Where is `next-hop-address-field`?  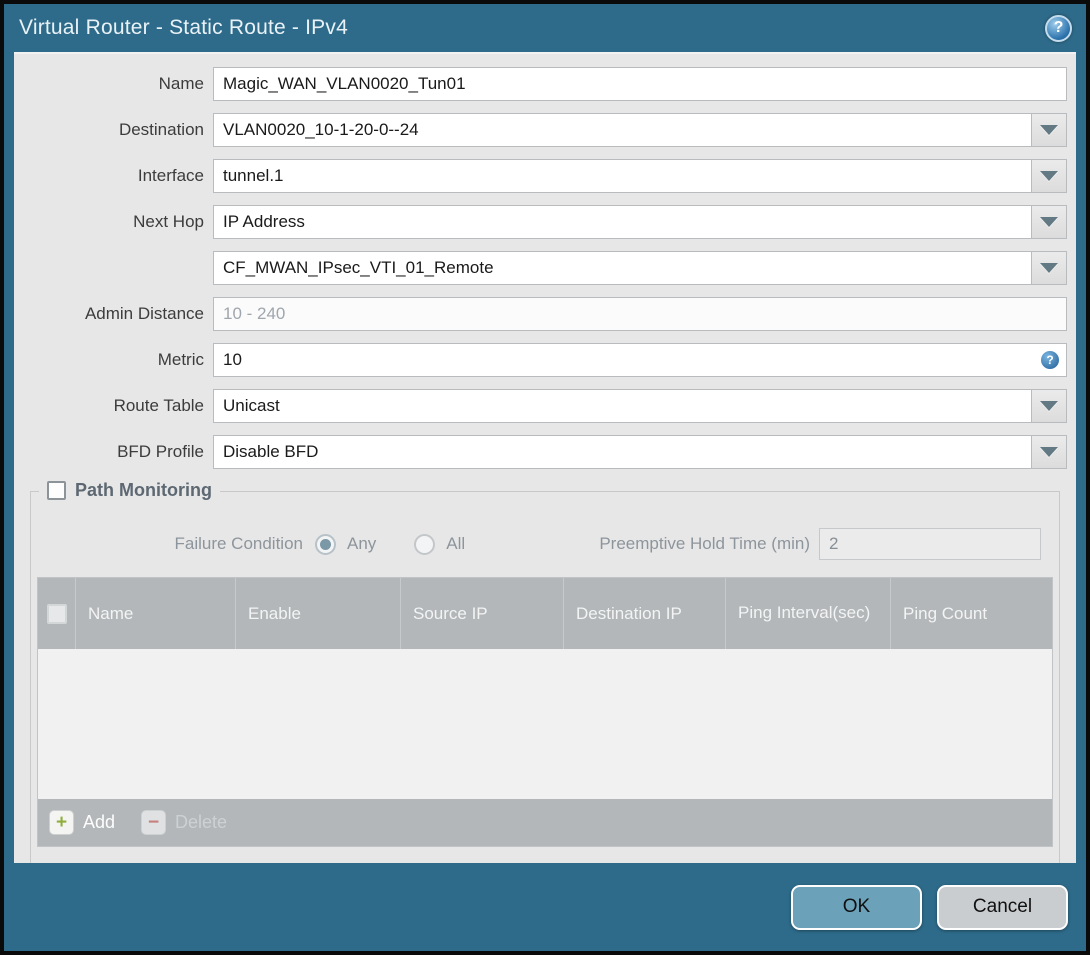 next-hop-address-field is located at coordinates (640, 268).